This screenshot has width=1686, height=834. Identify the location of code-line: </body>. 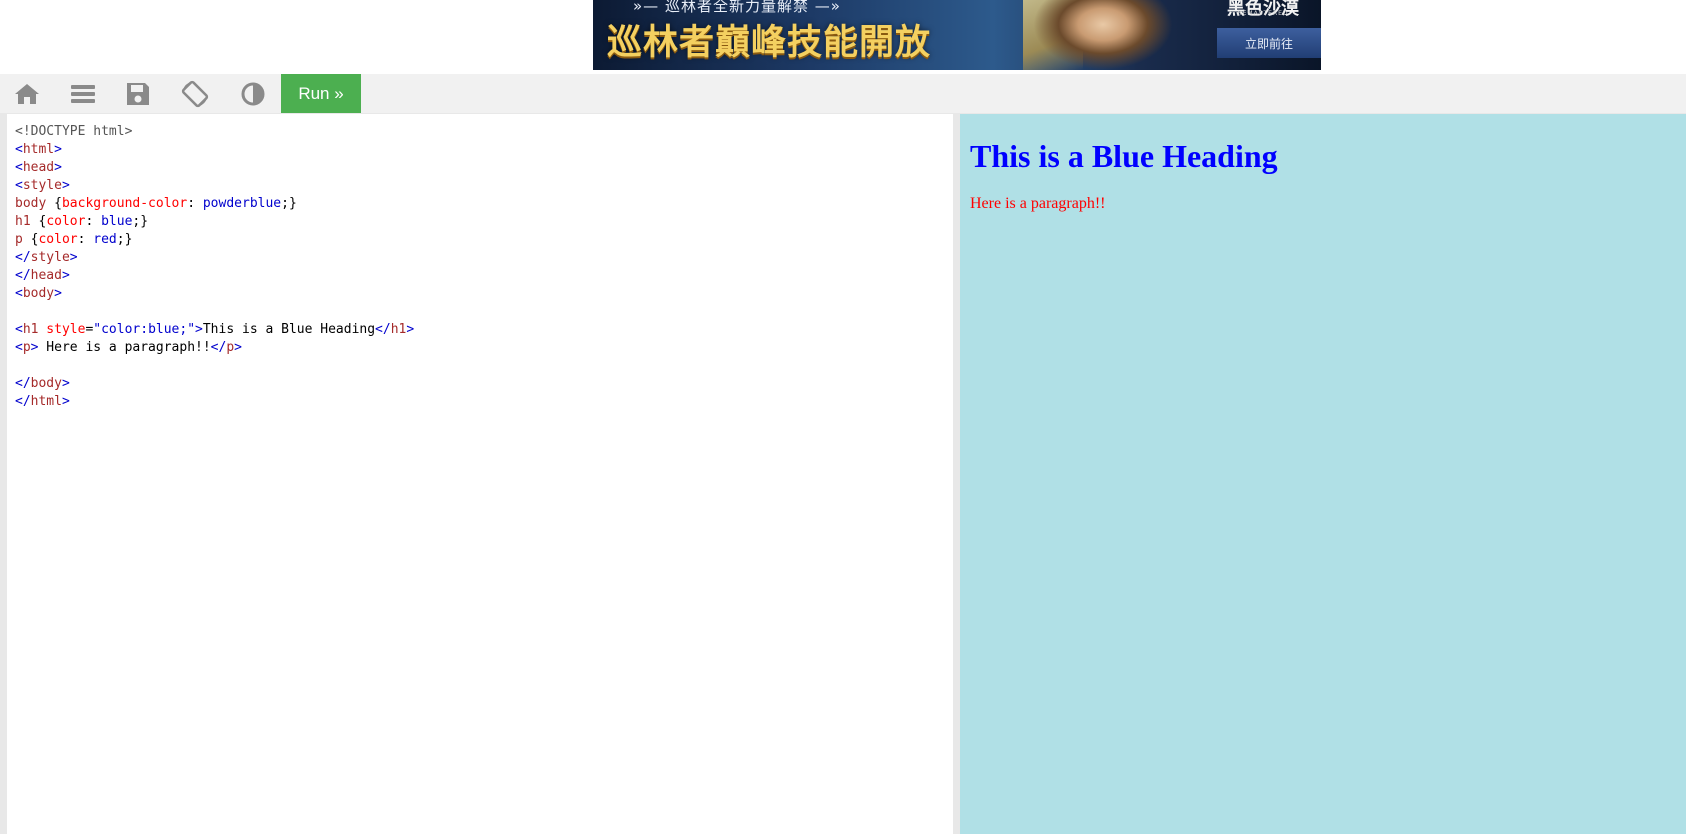
(214, 384).